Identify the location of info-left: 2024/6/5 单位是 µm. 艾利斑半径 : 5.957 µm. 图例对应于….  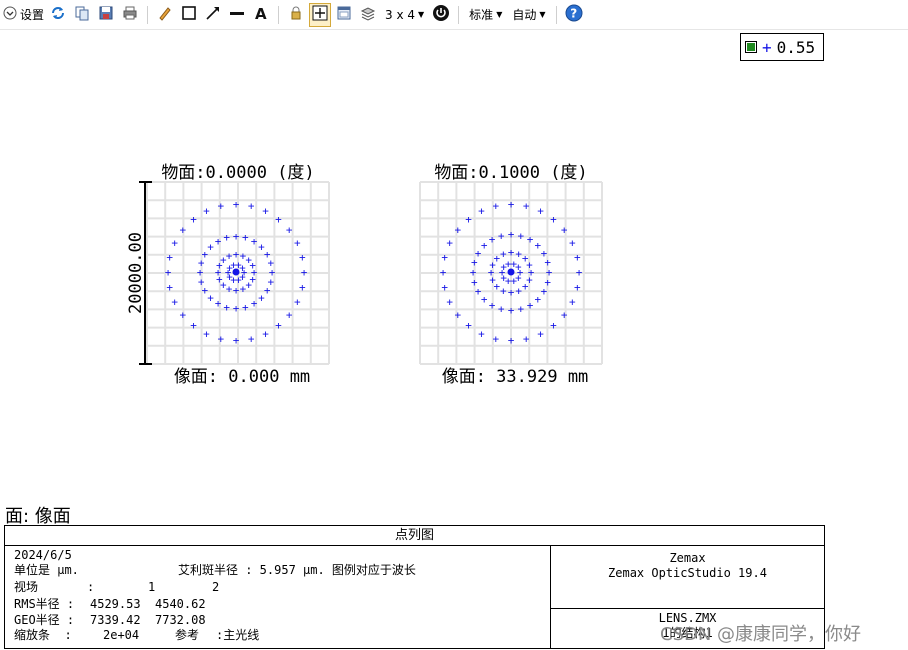
(278, 597).